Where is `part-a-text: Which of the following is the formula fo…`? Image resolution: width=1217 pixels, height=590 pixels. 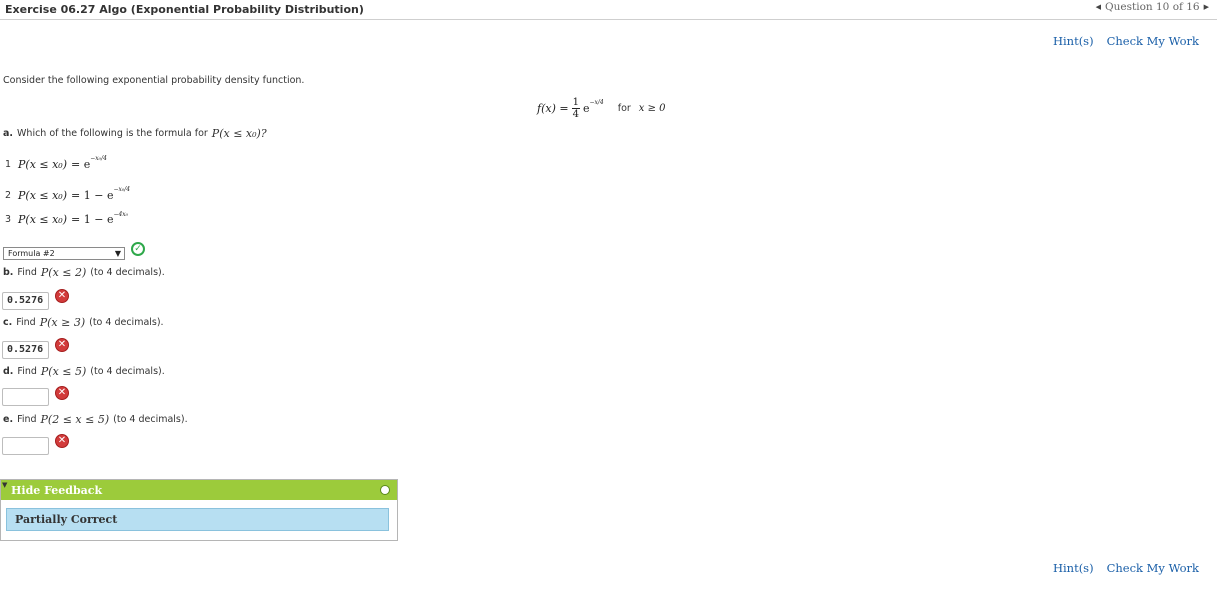
part-a-text: Which of the following is the formula fo… is located at coordinates (112, 133).